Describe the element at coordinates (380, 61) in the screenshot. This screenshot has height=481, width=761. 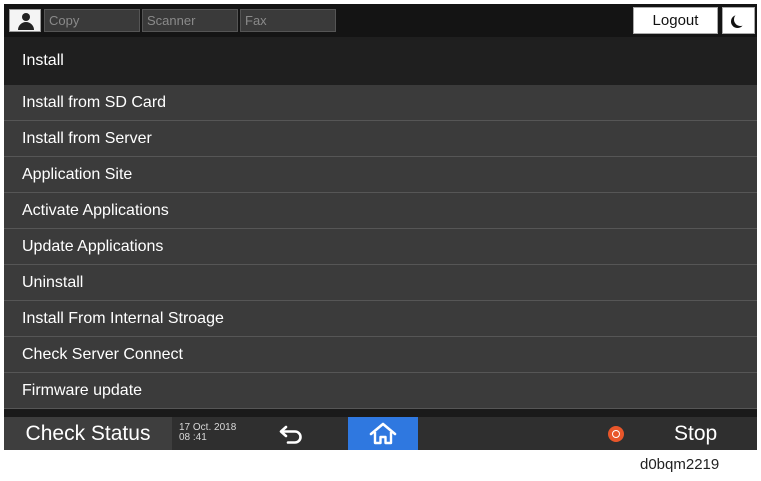
I see `page-title: Install` at that location.